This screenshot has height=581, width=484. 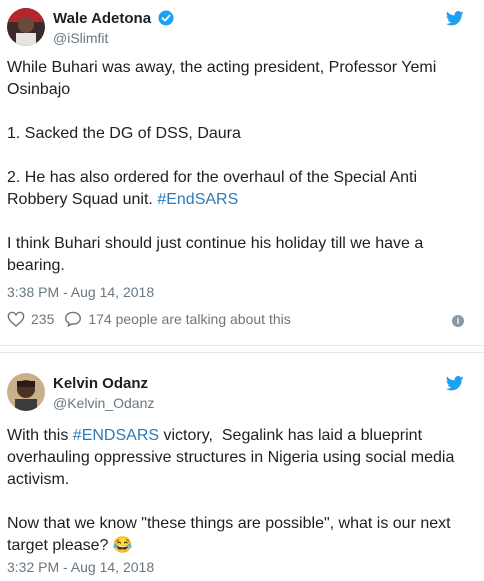 What do you see at coordinates (102, 18) in the screenshot?
I see `author-name-text: Wale Adetona` at bounding box center [102, 18].